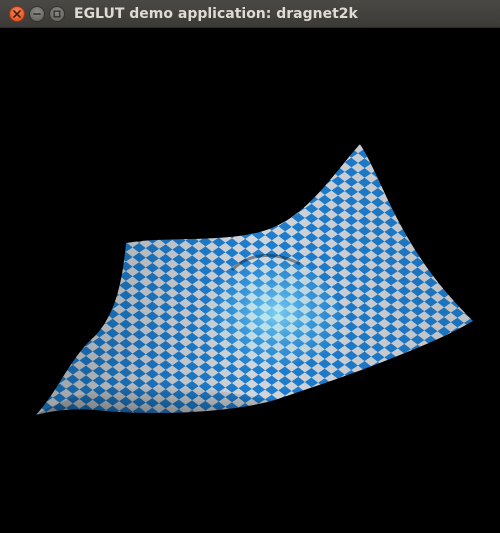  What do you see at coordinates (216, 14) in the screenshot?
I see `window-title: EGLUT demo application: dragnet2k` at bounding box center [216, 14].